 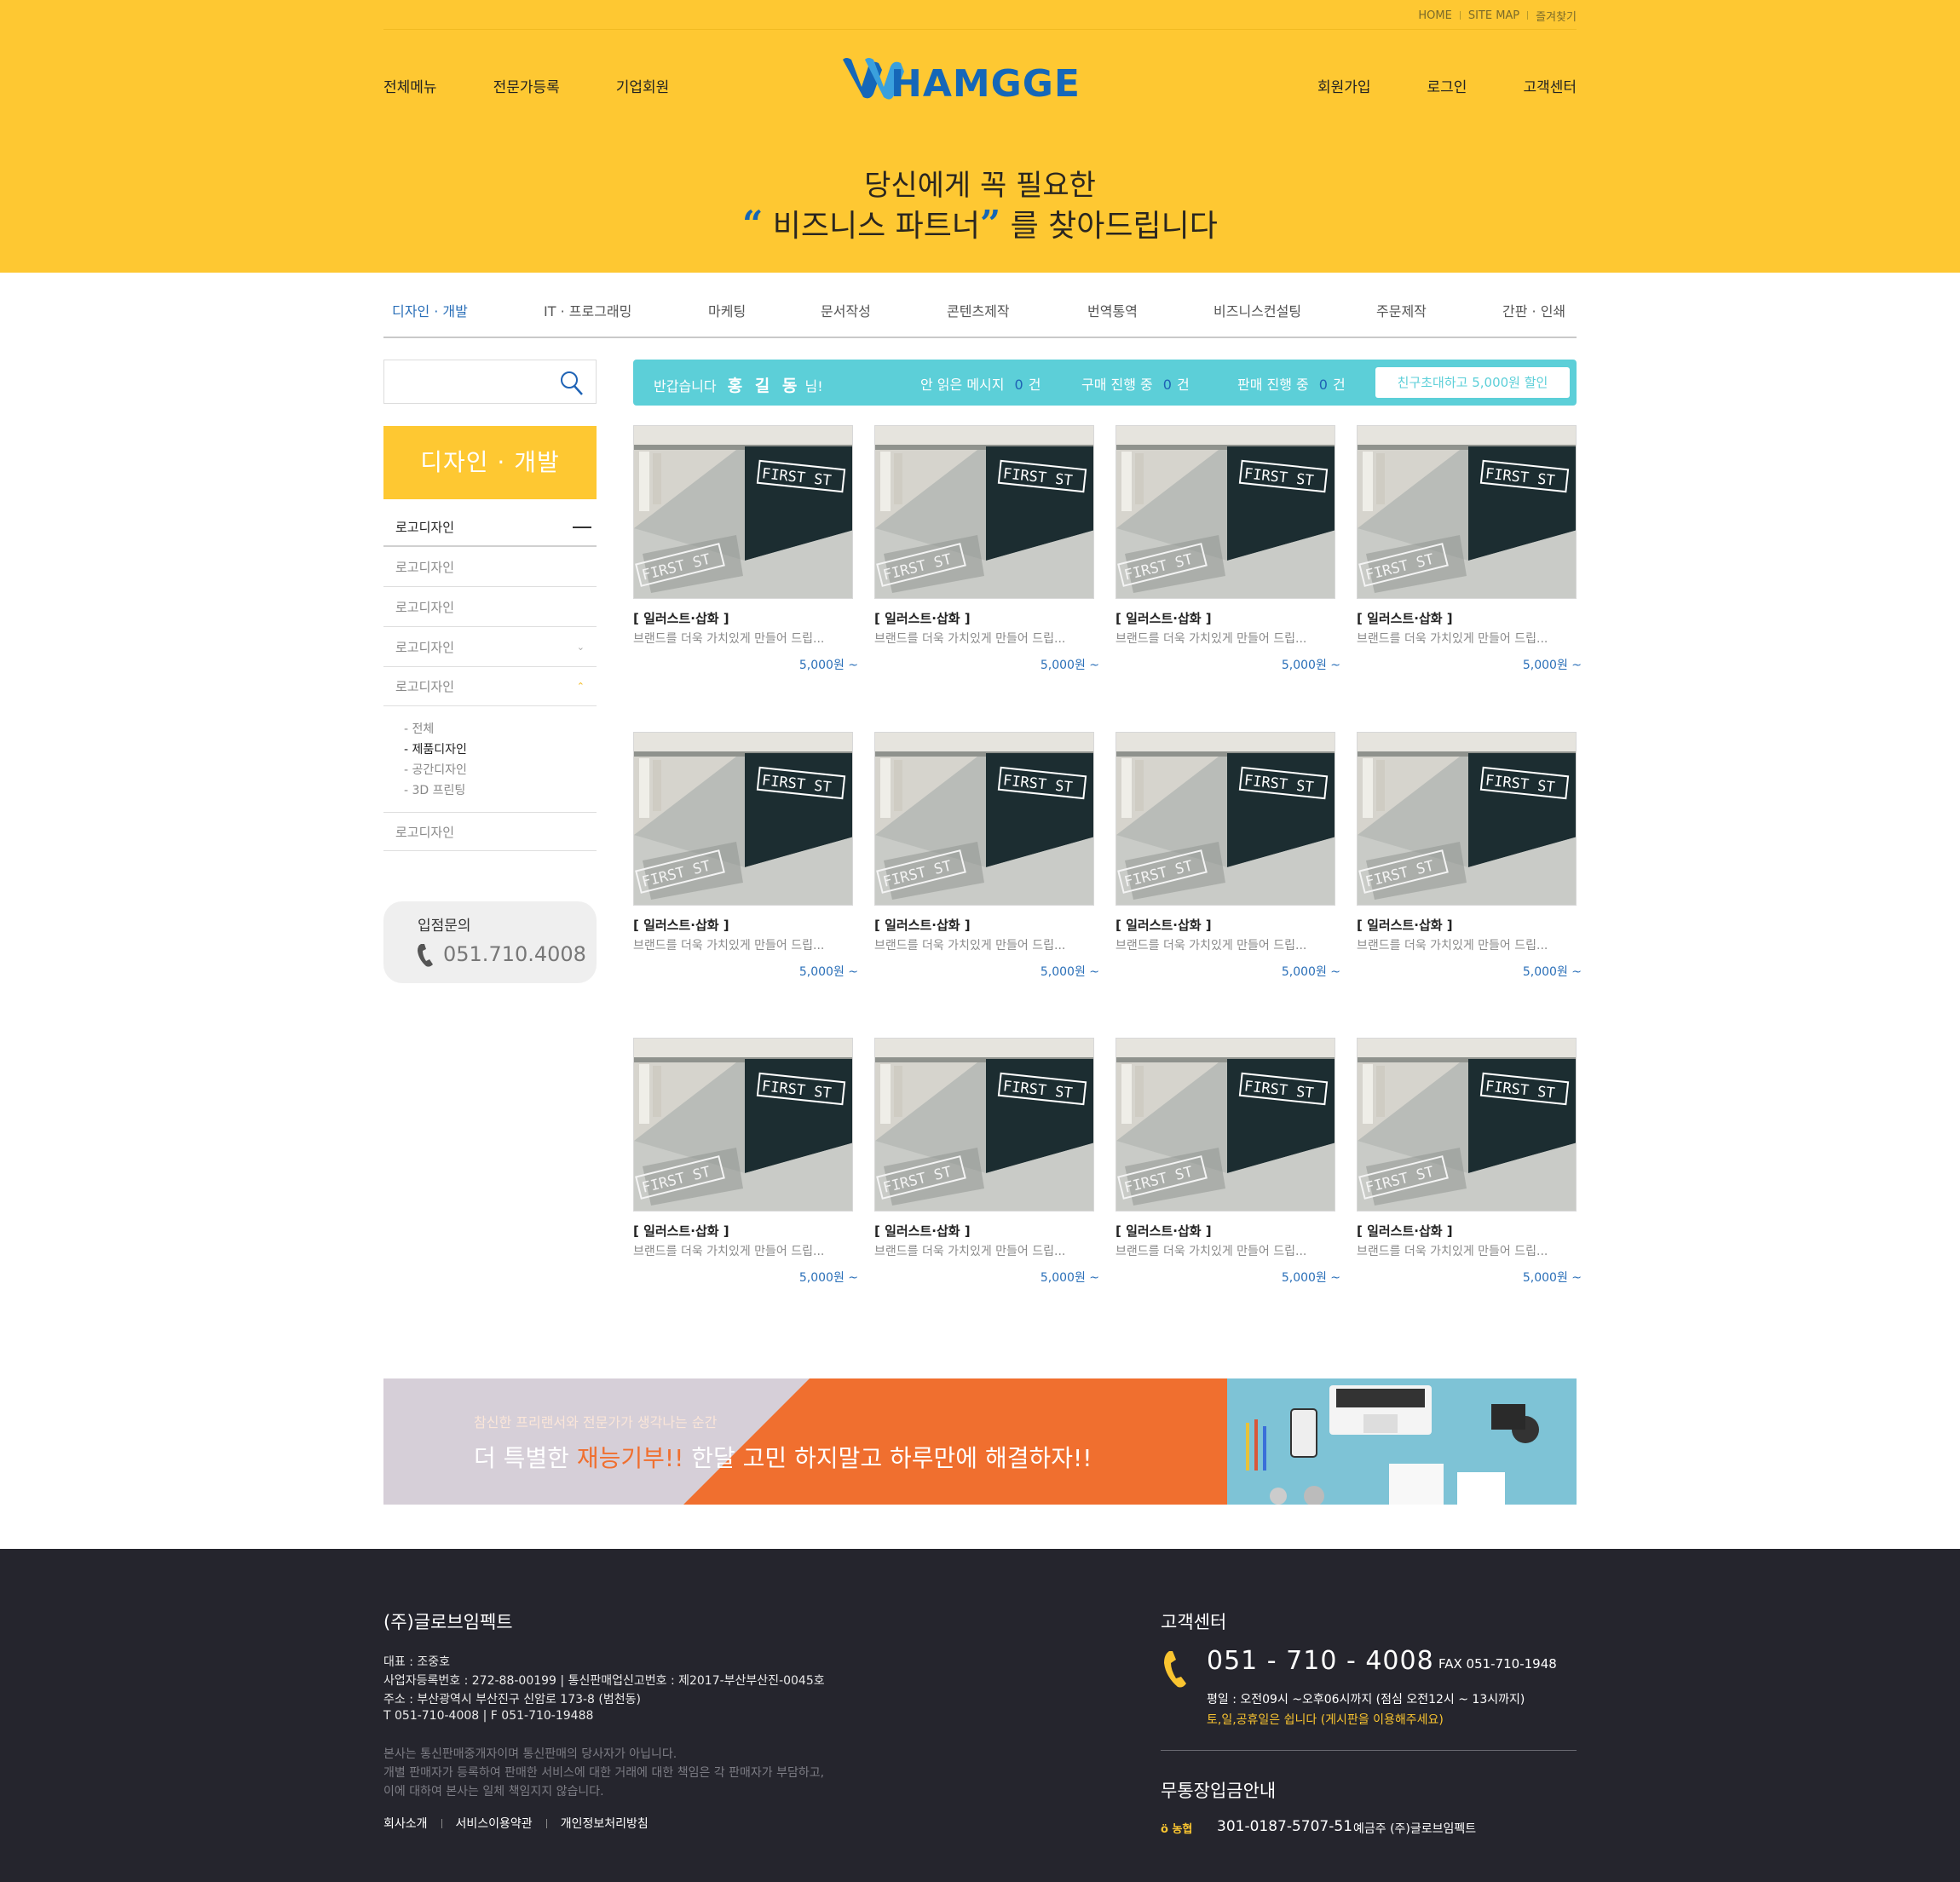 I want to click on sidebar-item-logo-active: 로고디자인, so click(x=490, y=527).